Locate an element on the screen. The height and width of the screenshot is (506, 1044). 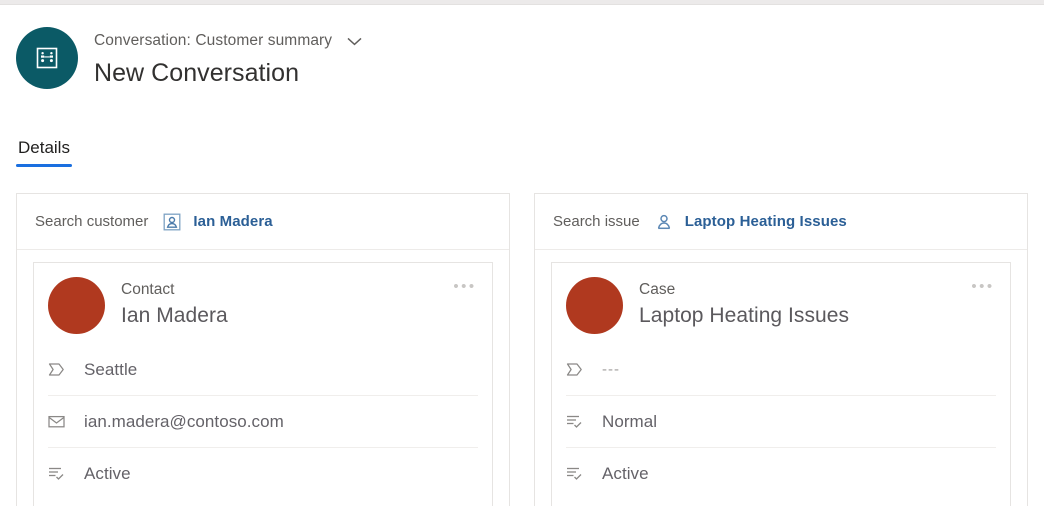
detail-row: Normal is located at coordinates (781, 421).